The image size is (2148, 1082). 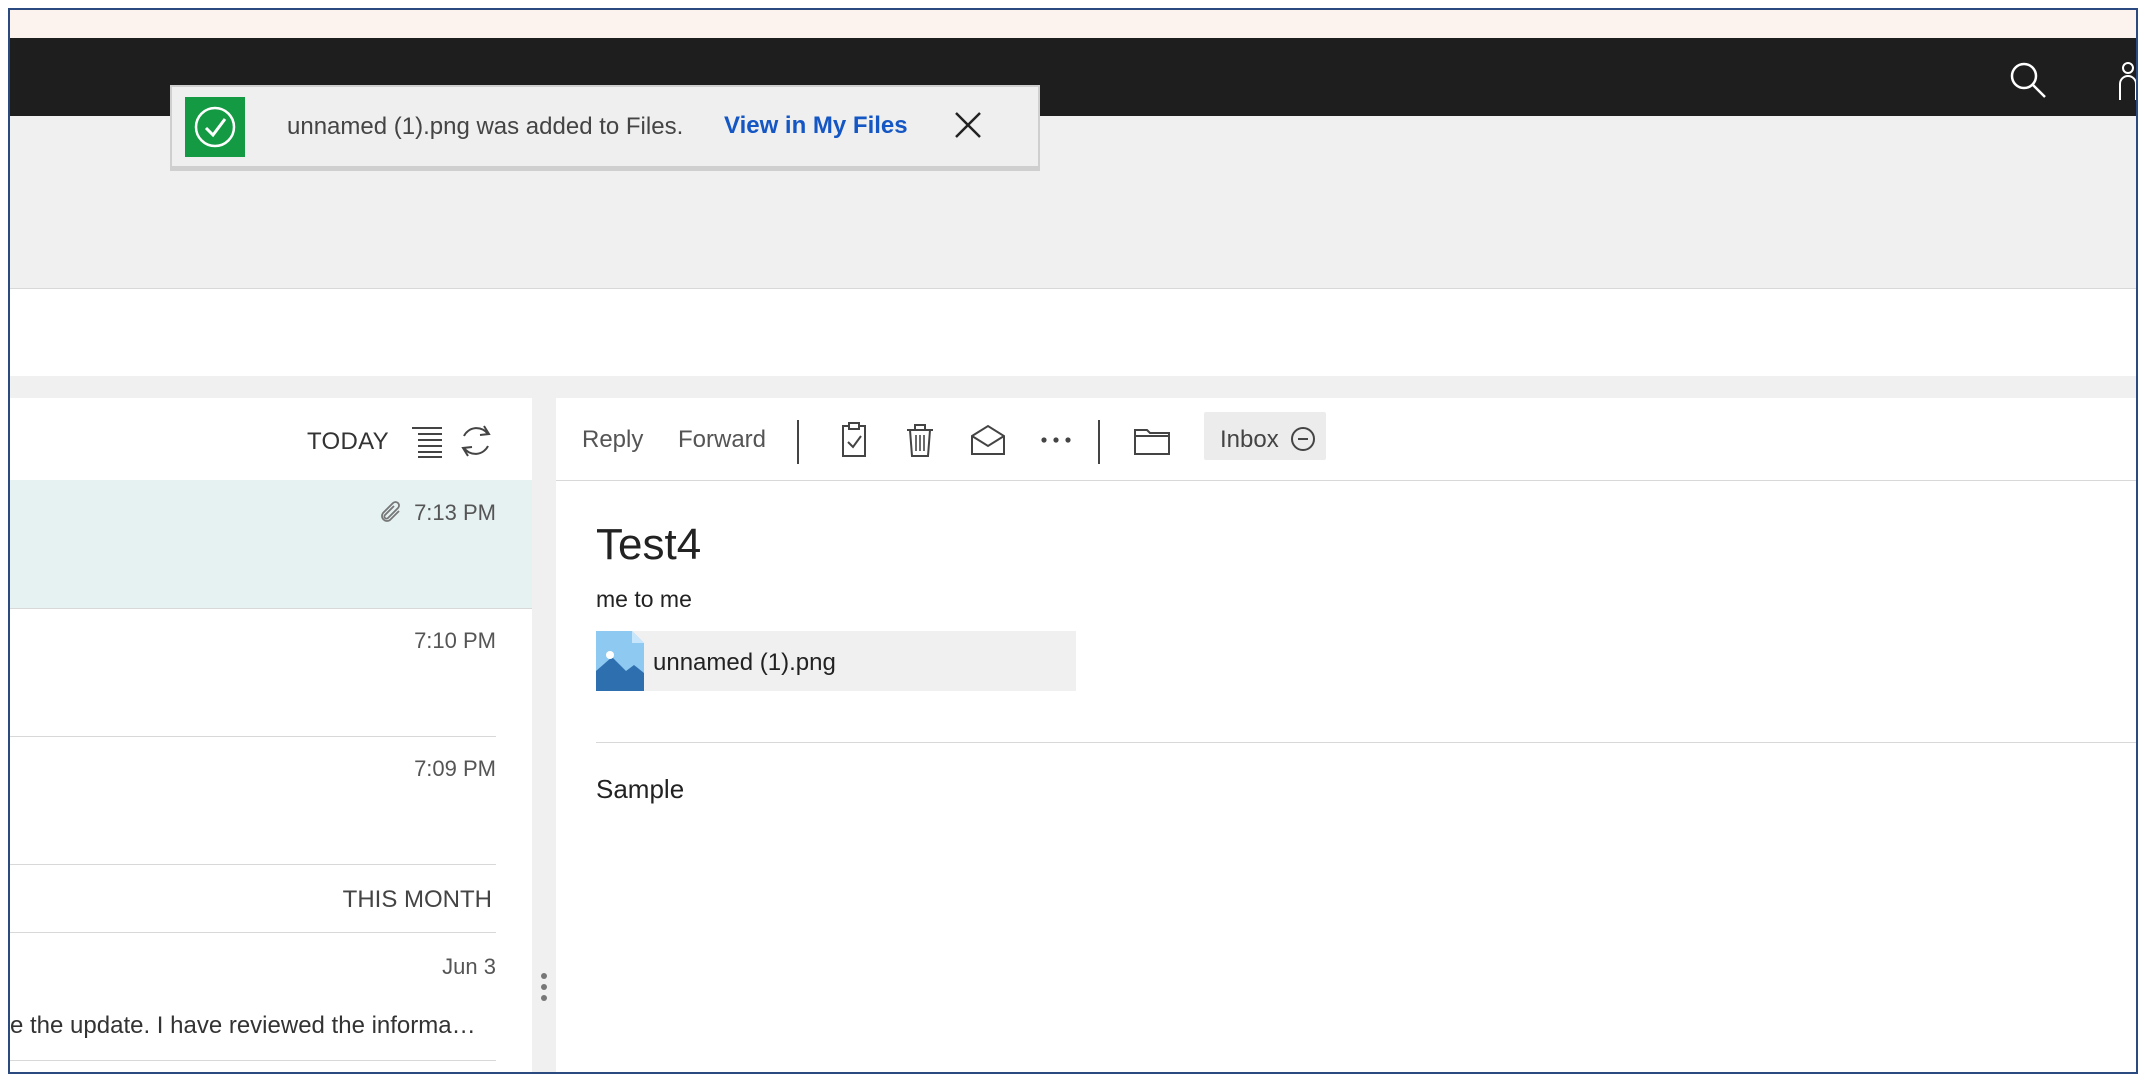 I want to click on trash-icon, so click(x=920, y=440).